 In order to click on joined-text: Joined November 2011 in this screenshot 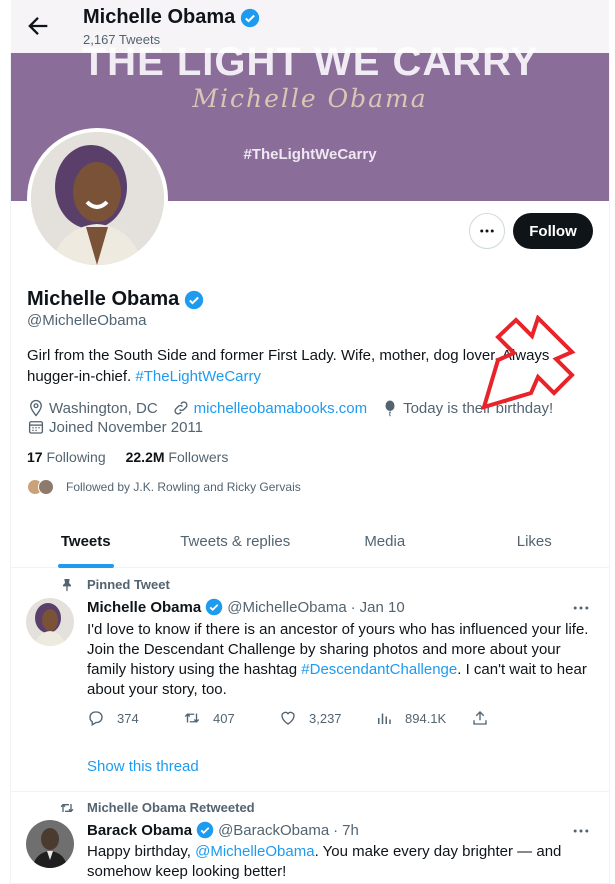, I will do `click(126, 427)`.